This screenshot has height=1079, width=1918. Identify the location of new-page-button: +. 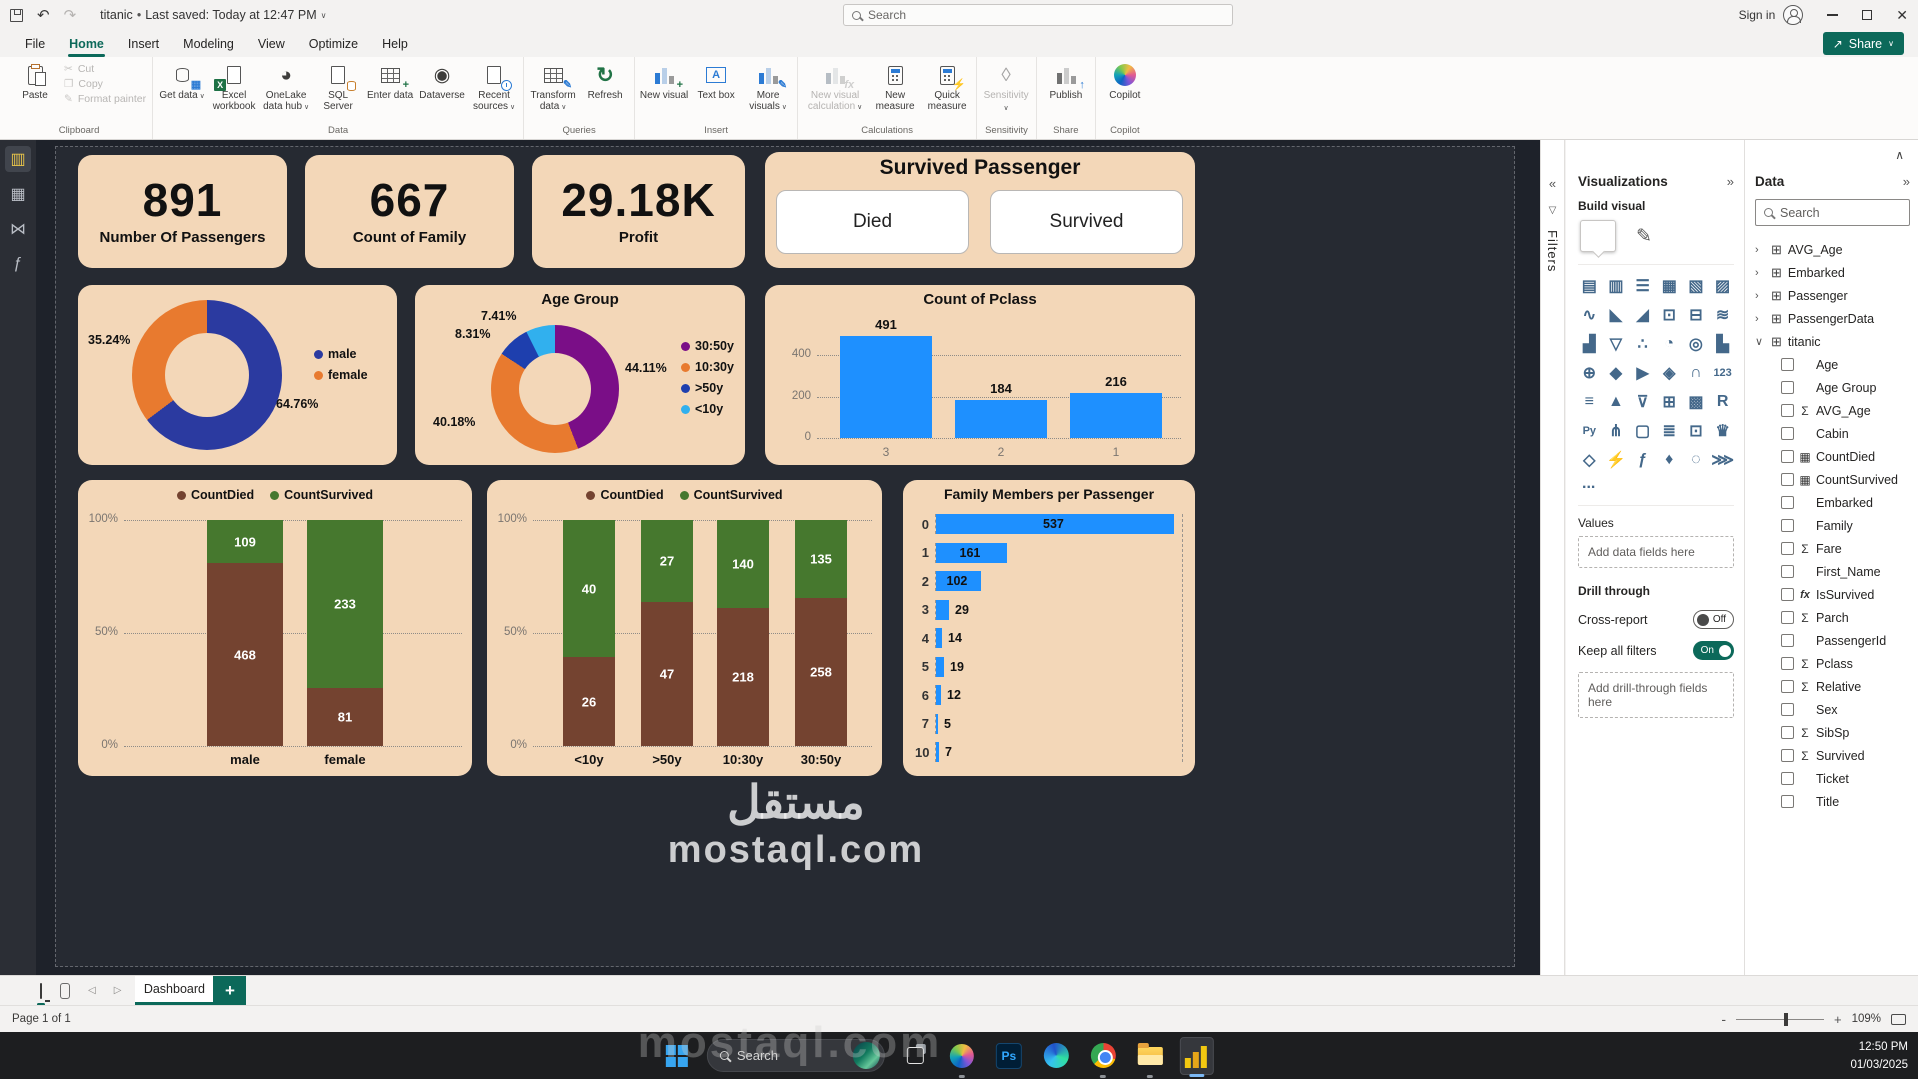
(230, 990).